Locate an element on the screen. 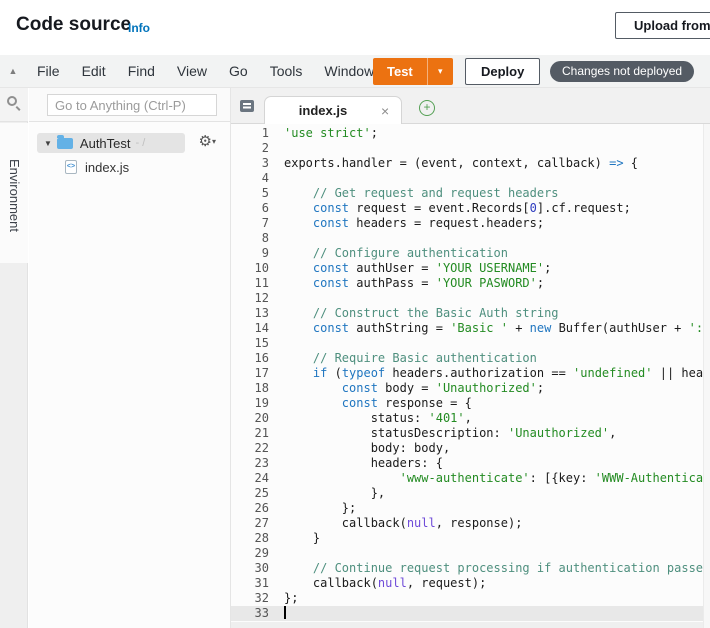 The width and height of the screenshot is (710, 628). code-line: 20 status: '401', is located at coordinates (467, 418).